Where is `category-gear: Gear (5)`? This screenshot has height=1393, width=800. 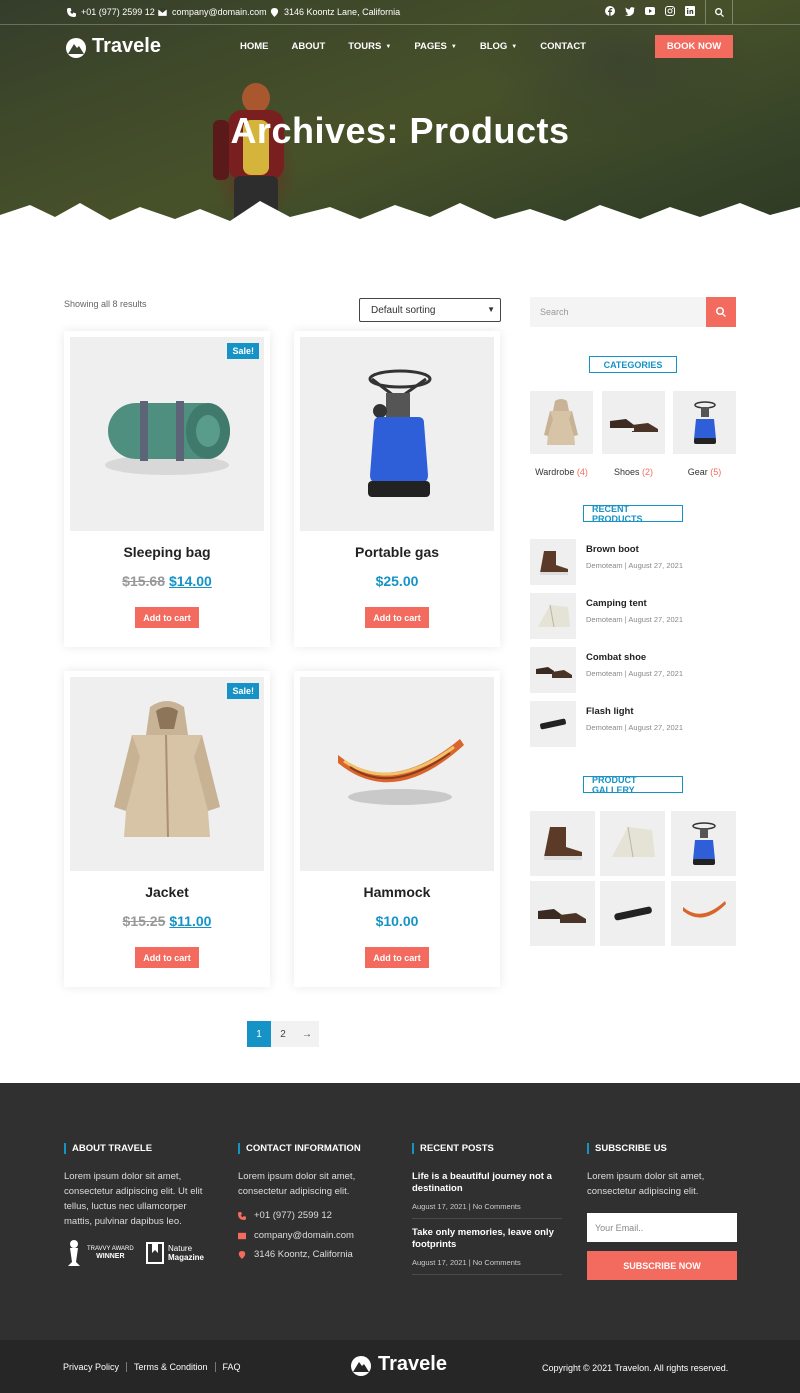
category-gear: Gear (5) is located at coordinates (704, 434).